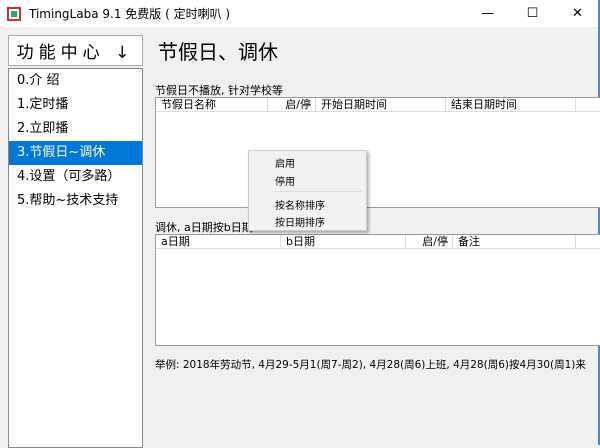 This screenshot has height=448, width=600. Describe the element at coordinates (218, 241) in the screenshot. I see `column-header: a日期` at that location.